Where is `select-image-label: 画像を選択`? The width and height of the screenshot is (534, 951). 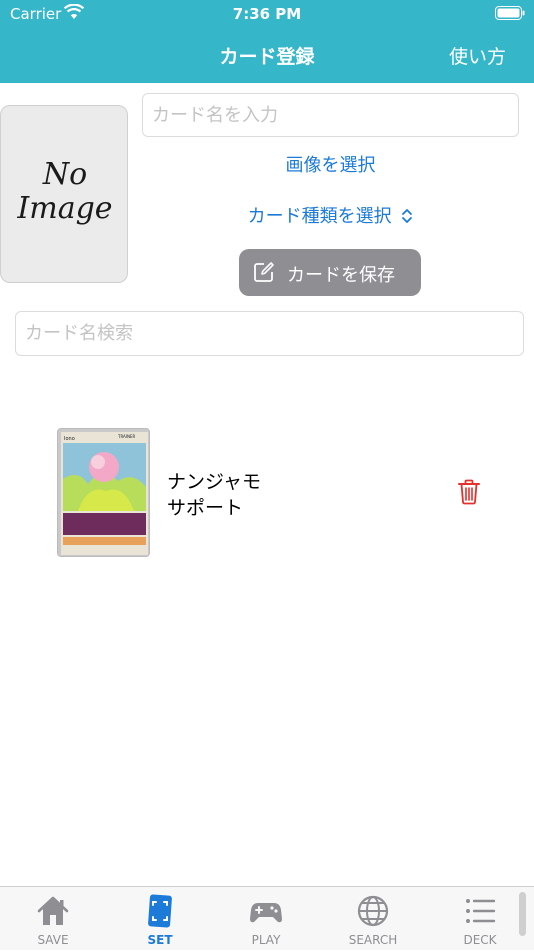
select-image-label: 画像を選択 is located at coordinates (330, 165).